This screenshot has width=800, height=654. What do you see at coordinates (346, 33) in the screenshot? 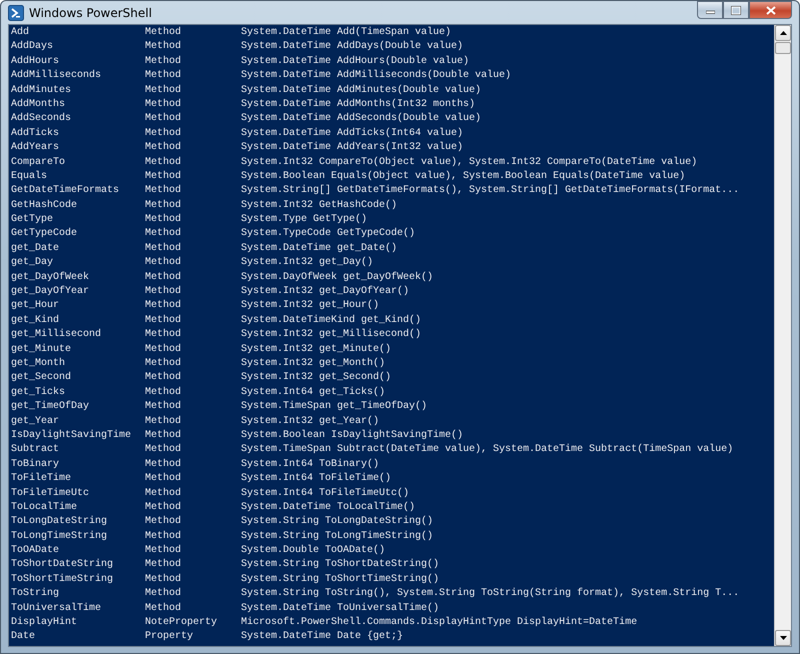
I see `member-definition: System.DateTime Add(TimeSpan value)` at bounding box center [346, 33].